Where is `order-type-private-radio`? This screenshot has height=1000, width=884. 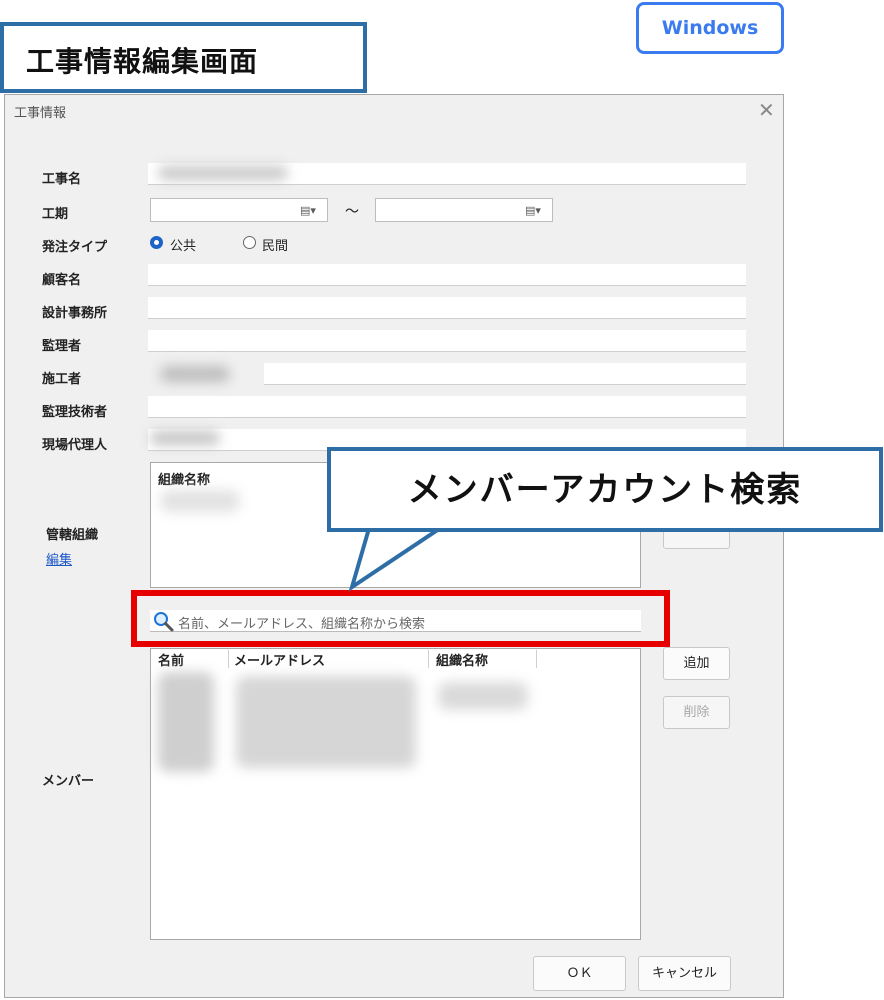 order-type-private-radio is located at coordinates (249, 242).